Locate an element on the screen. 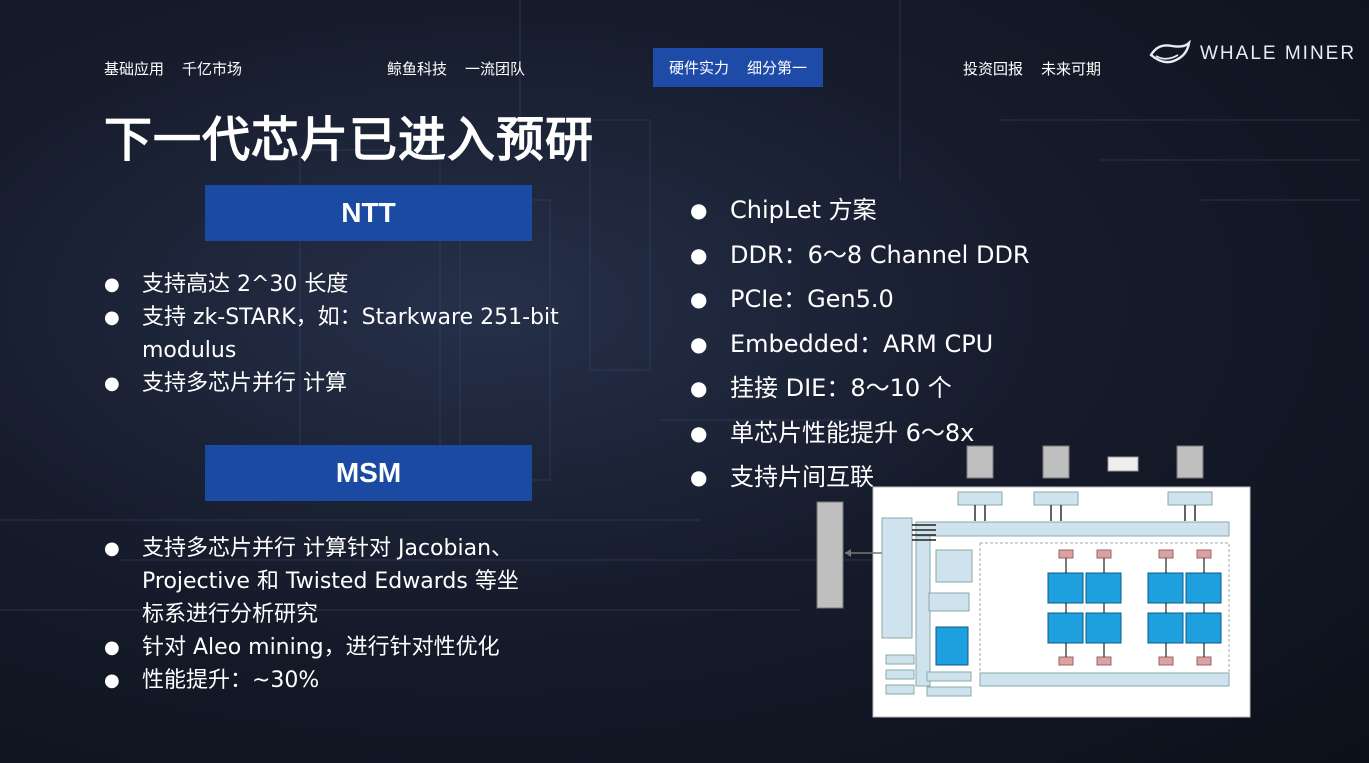 This screenshot has width=1369, height=763. list-item: 支持多芯片并行 计算 is located at coordinates (339, 383).